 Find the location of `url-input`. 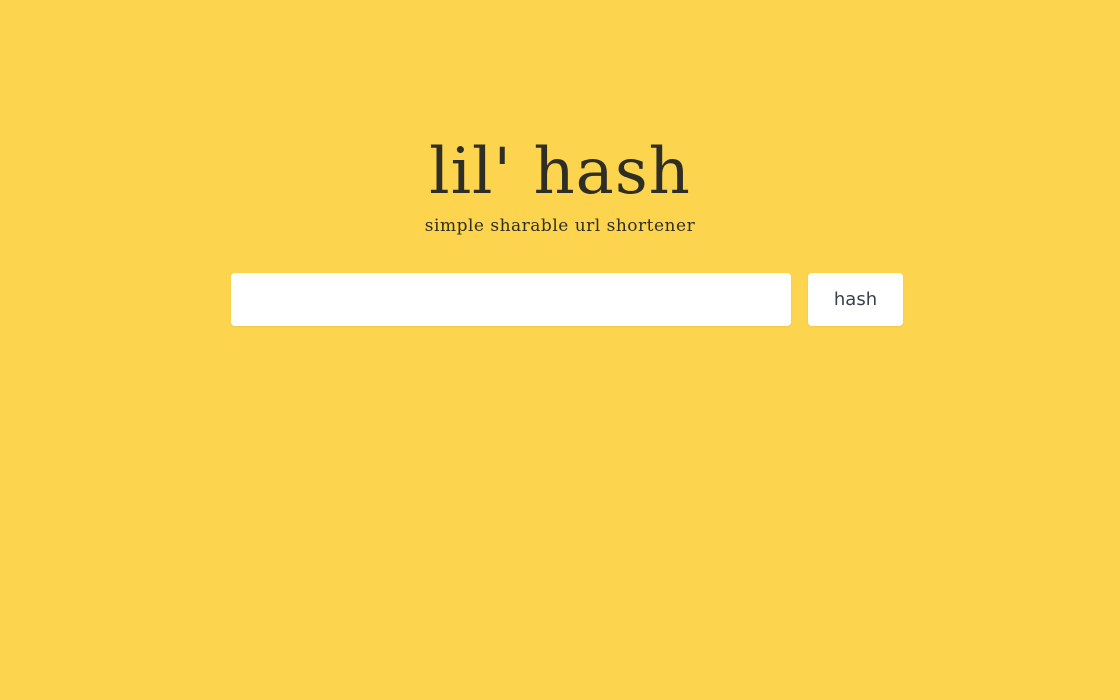

url-input is located at coordinates (511, 299).